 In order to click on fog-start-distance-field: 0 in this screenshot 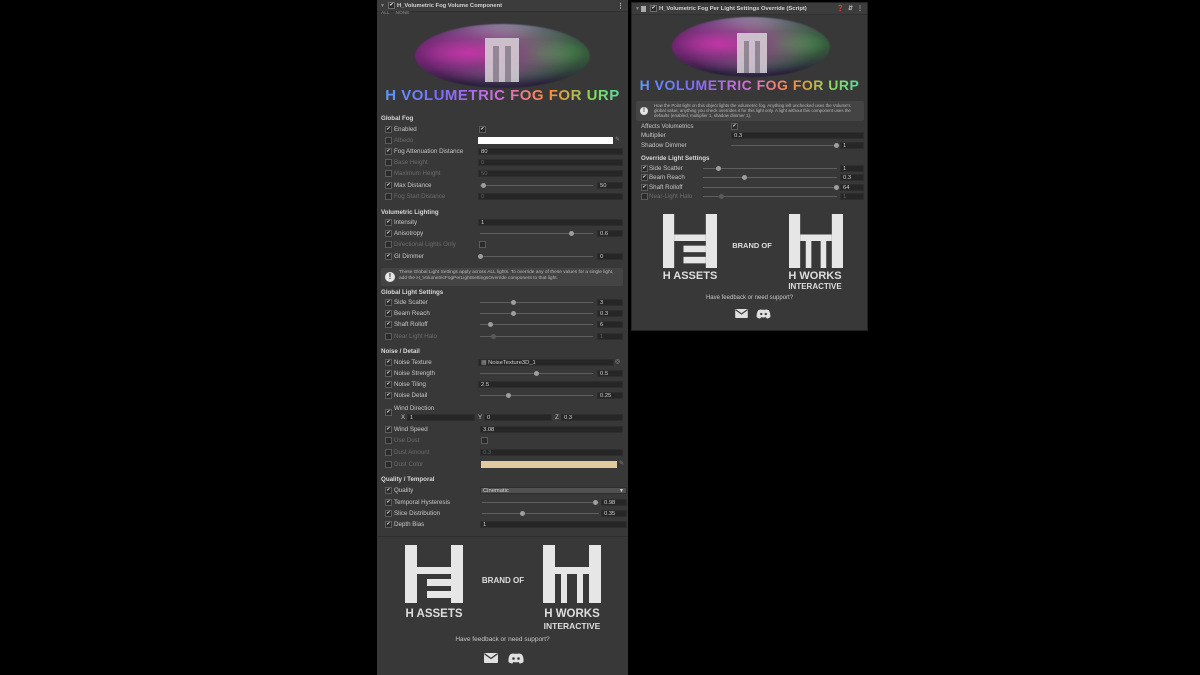, I will do `click(550, 196)`.